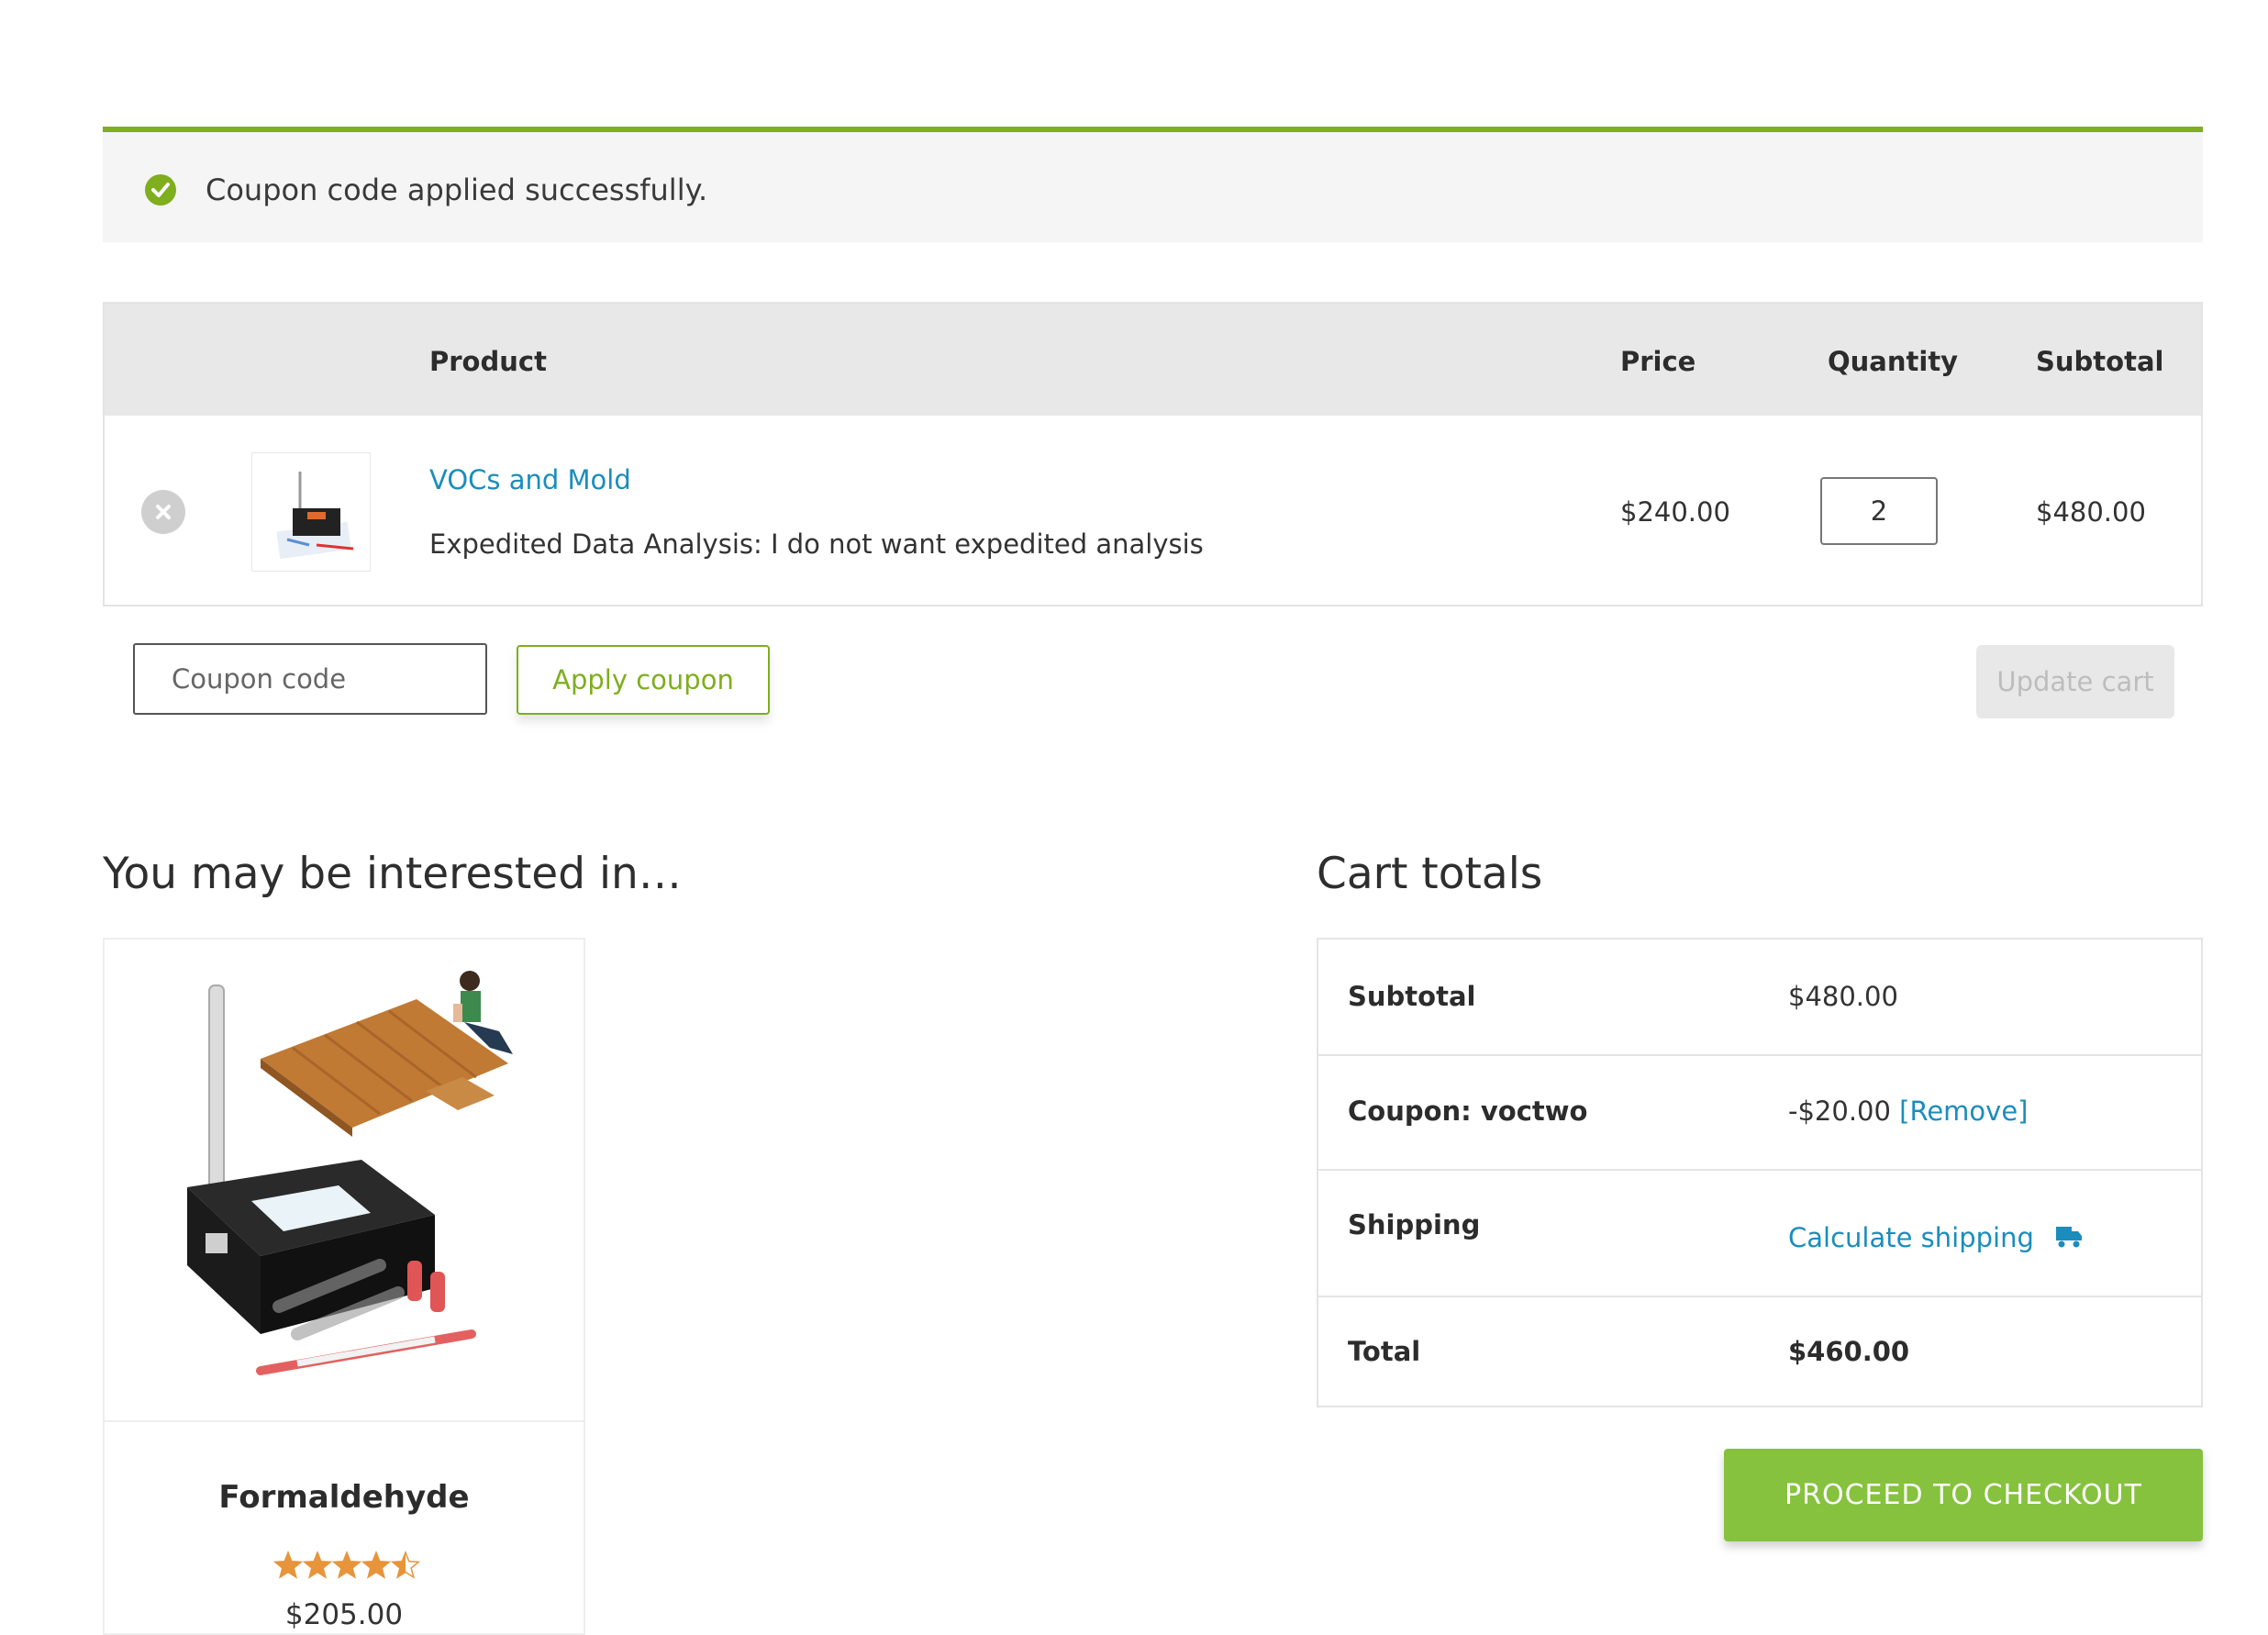  I want to click on shipping-label: Shipping, so click(1414, 1224).